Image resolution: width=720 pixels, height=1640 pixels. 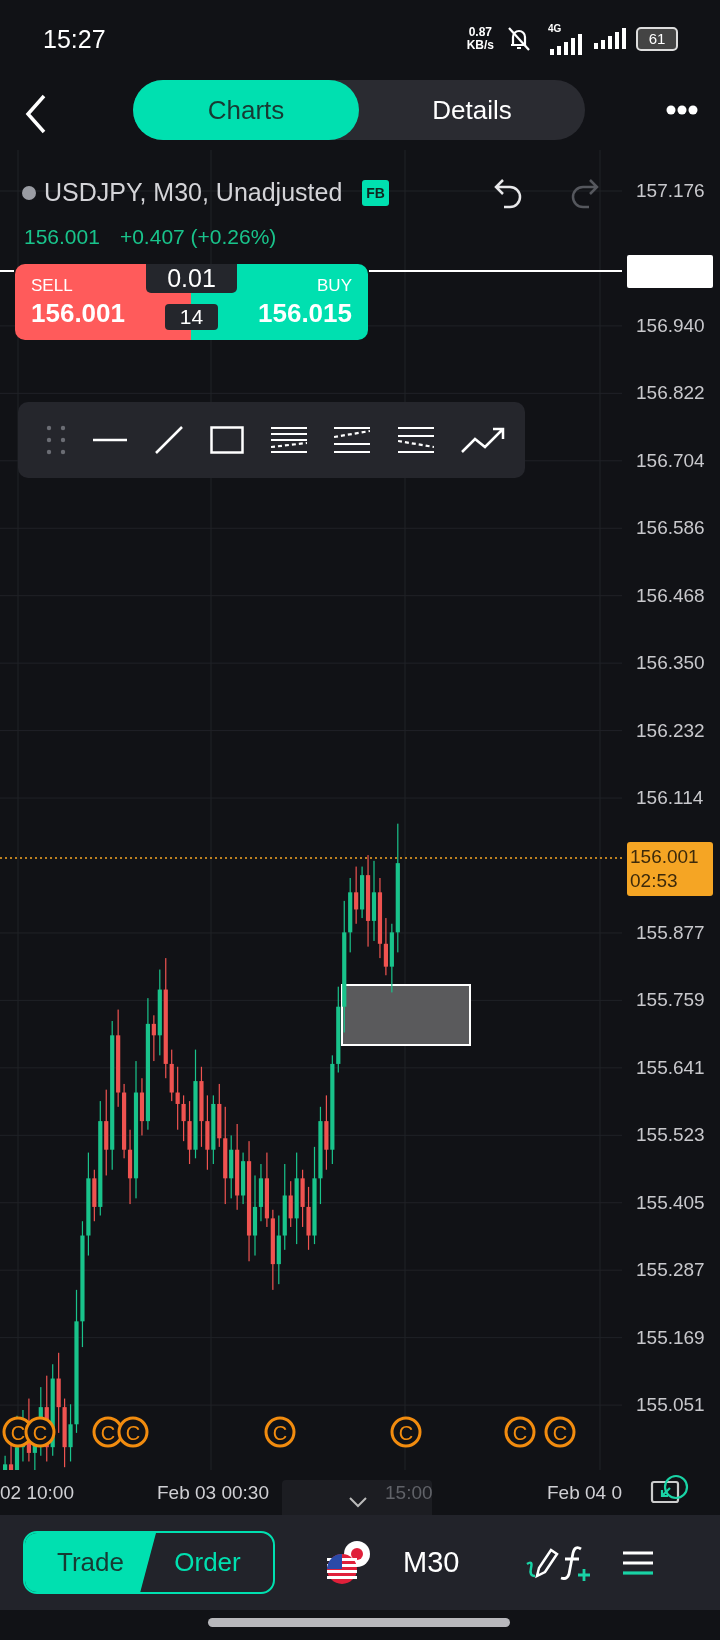 I want to click on symbol-title: USDJPY, M30, Unadjusted, so click(x=193, y=192).